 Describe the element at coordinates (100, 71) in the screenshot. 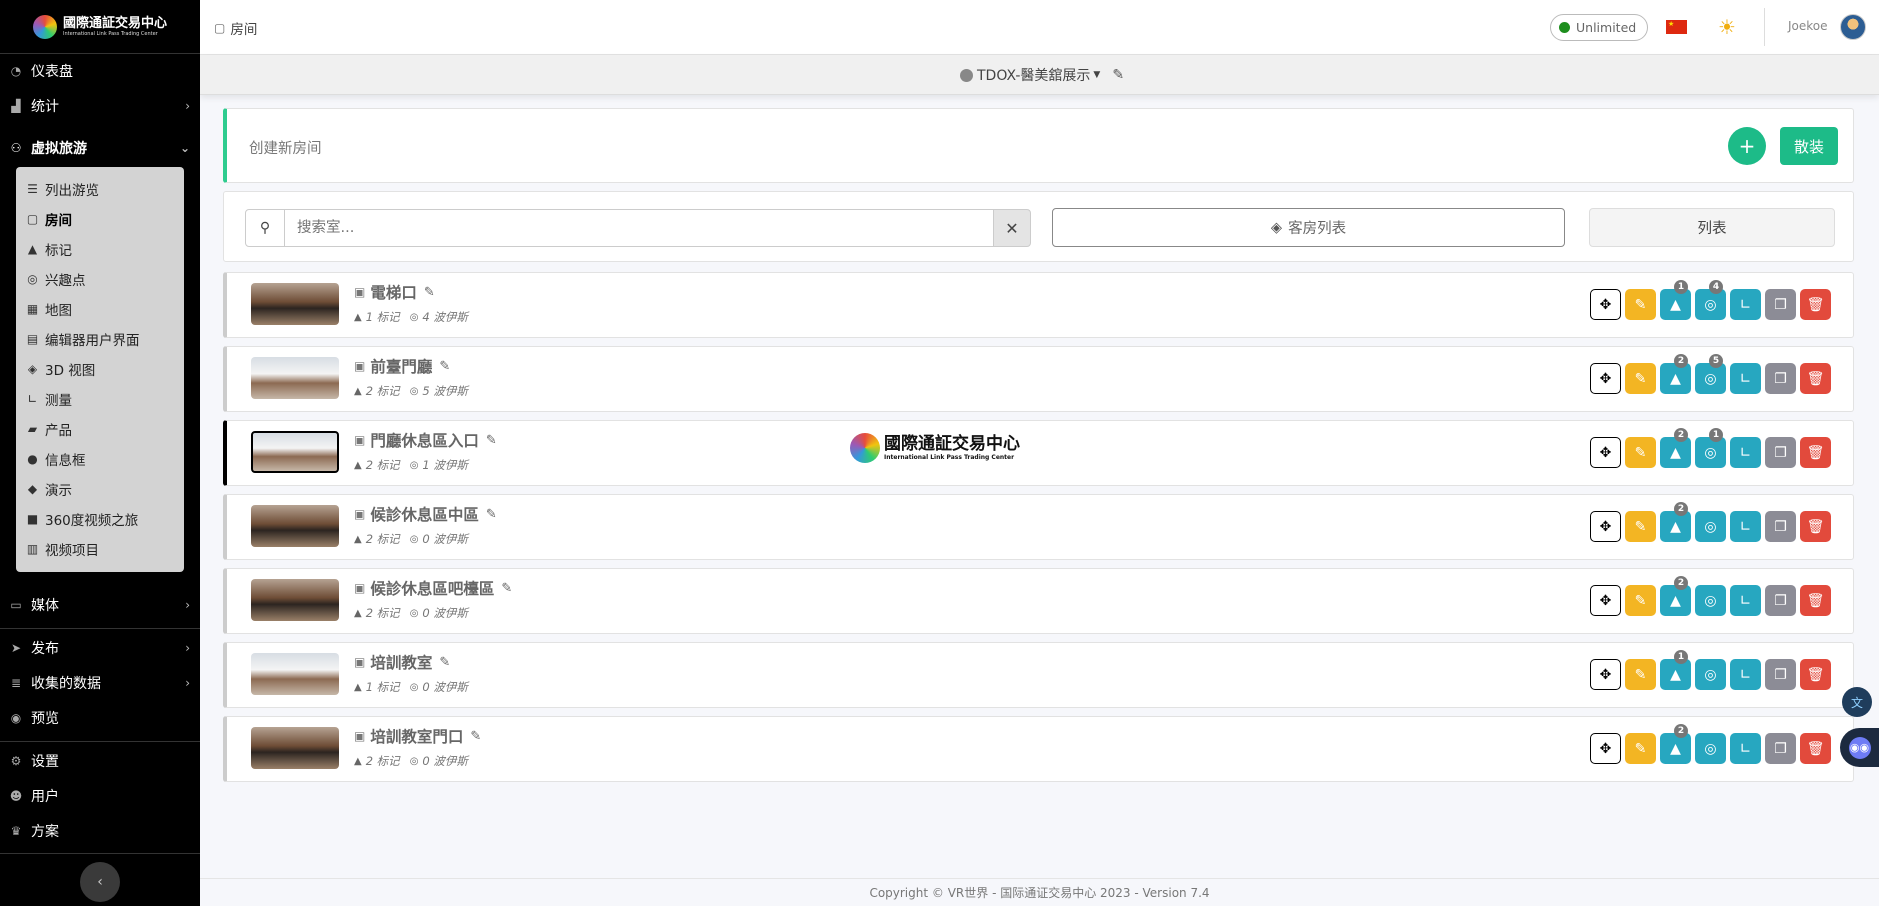

I see `sidebar-item-dashboard: ◔ 仪表盘` at that location.